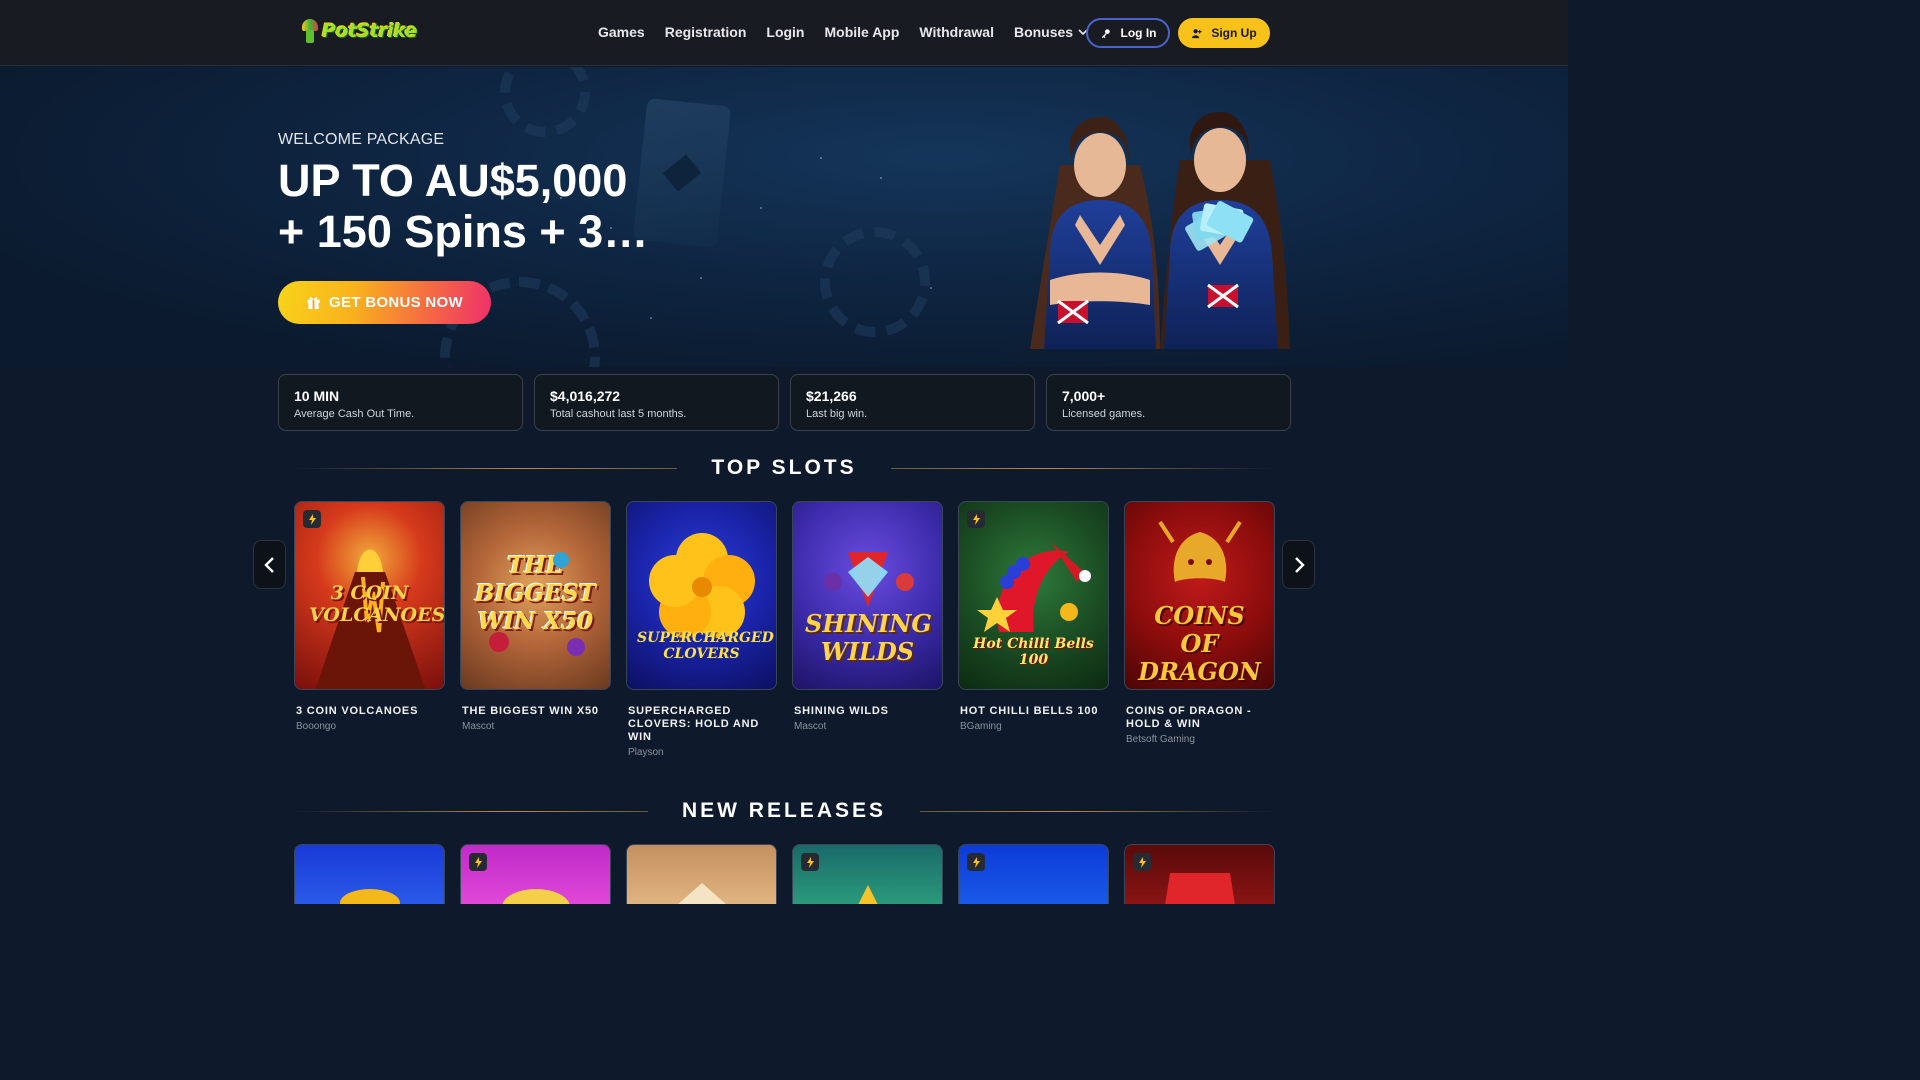 The height and width of the screenshot is (1080, 1920). What do you see at coordinates (1160, 739) in the screenshot?
I see `slot-provider: Betsoft Gaming` at bounding box center [1160, 739].